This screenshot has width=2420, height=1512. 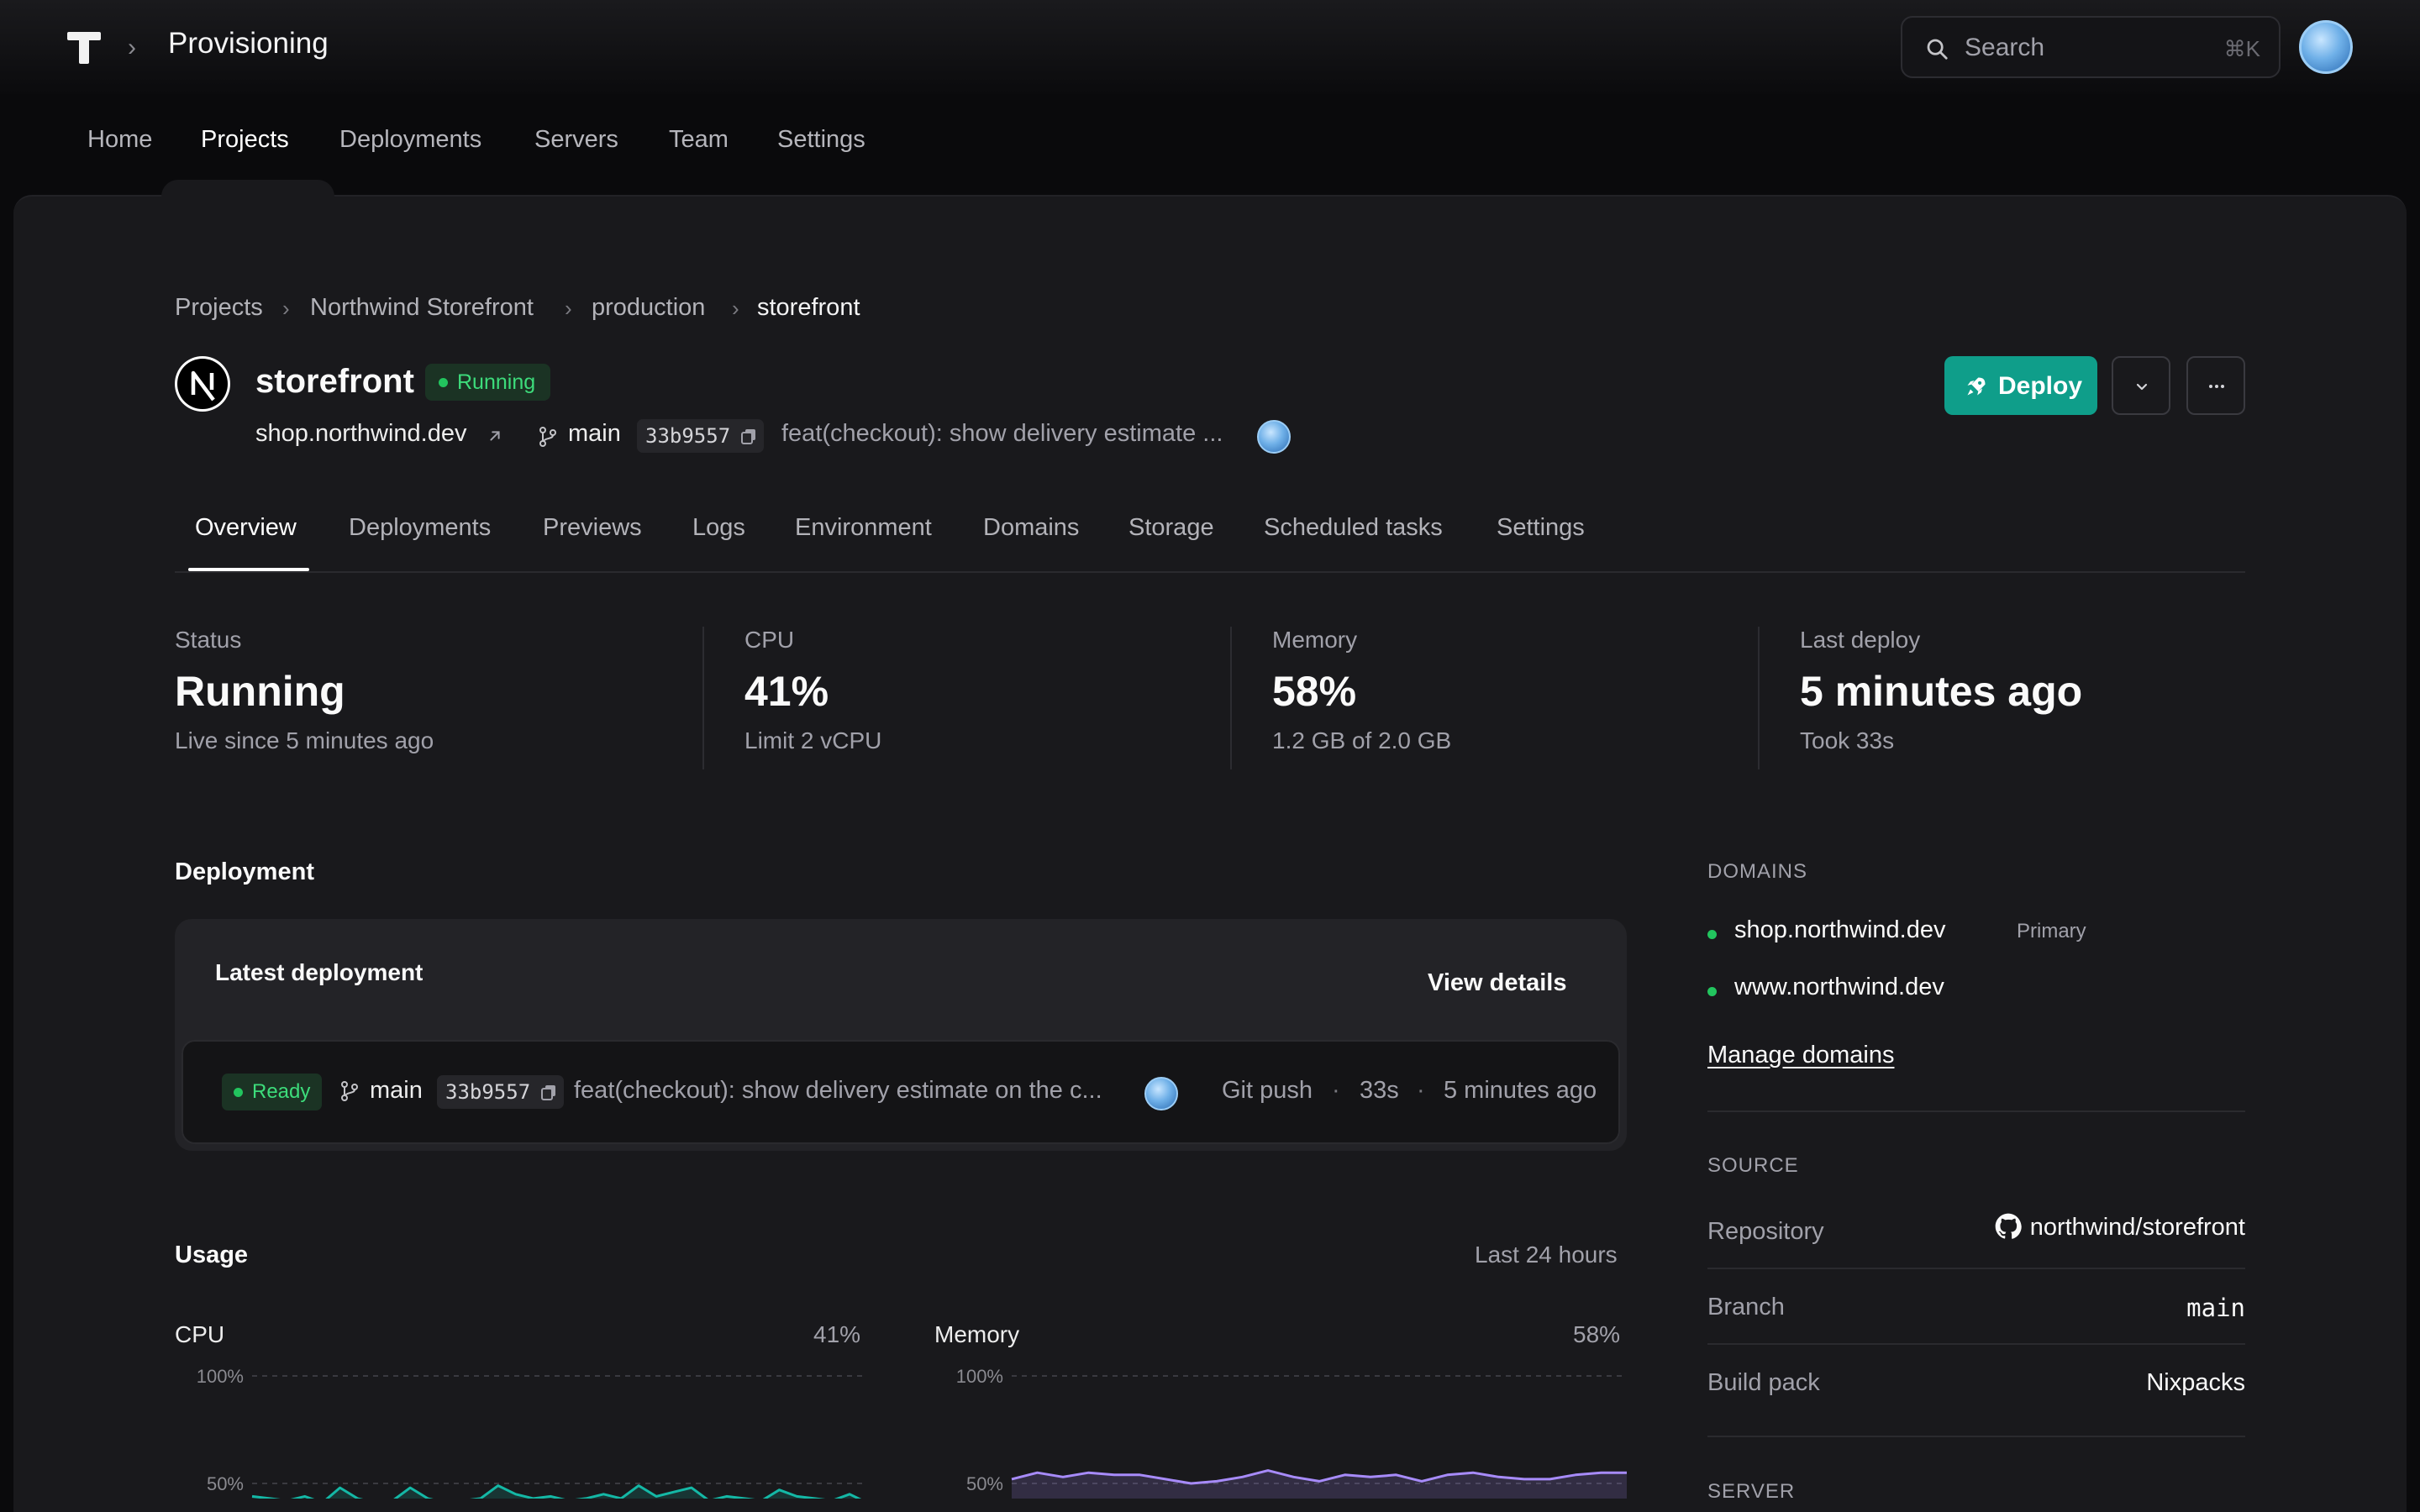 What do you see at coordinates (1315, 691) in the screenshot?
I see `stat-value: 58%` at bounding box center [1315, 691].